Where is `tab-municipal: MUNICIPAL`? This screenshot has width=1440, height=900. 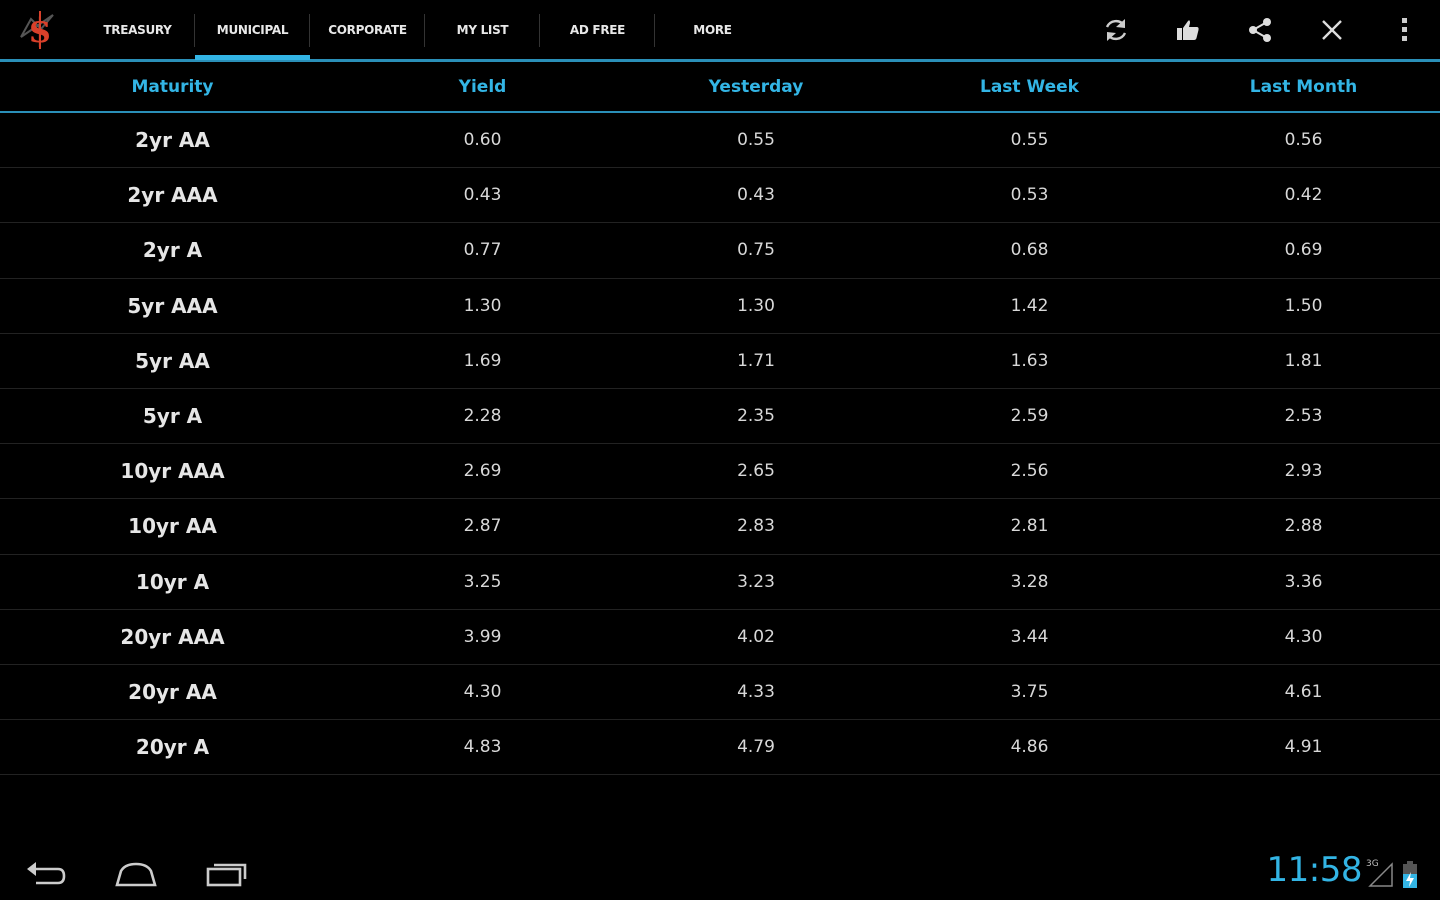
tab-municipal: MUNICIPAL is located at coordinates (252, 30).